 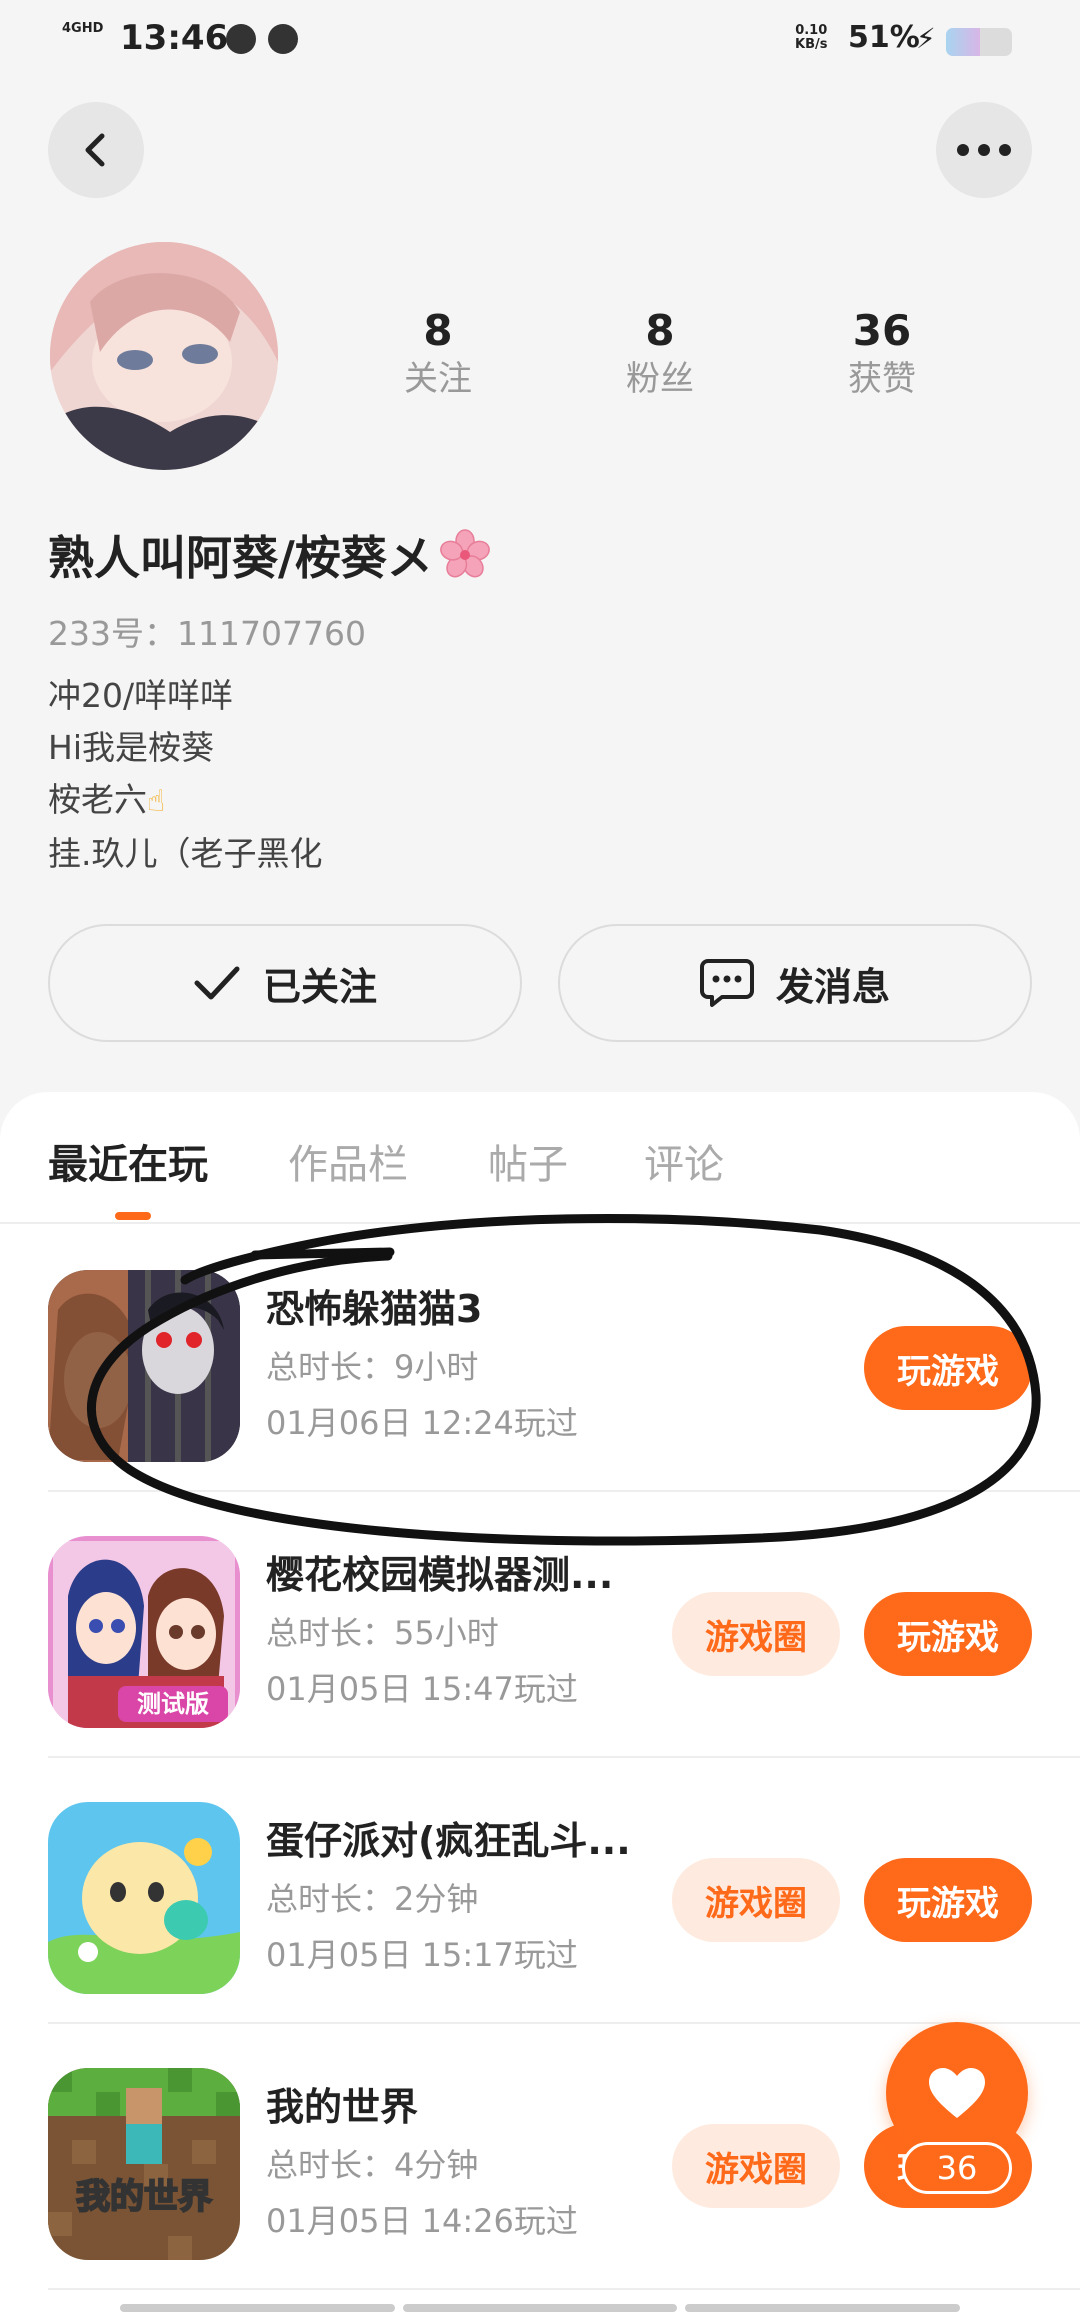 What do you see at coordinates (540, 42) in the screenshot?
I see `status-bar: 4GHD 13:46 0.10 KB/s 51% ⚡` at bounding box center [540, 42].